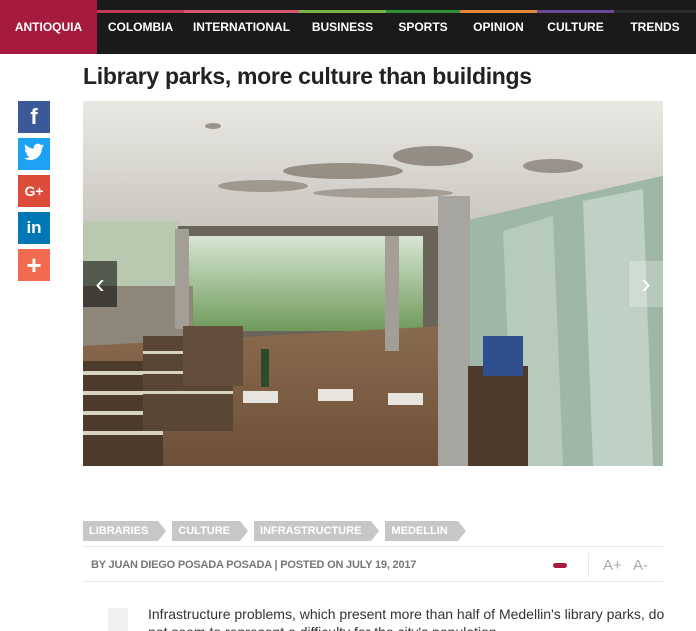 Image resolution: width=696 pixels, height=631 pixels. I want to click on nav-item-label: TRENDS, so click(655, 27).